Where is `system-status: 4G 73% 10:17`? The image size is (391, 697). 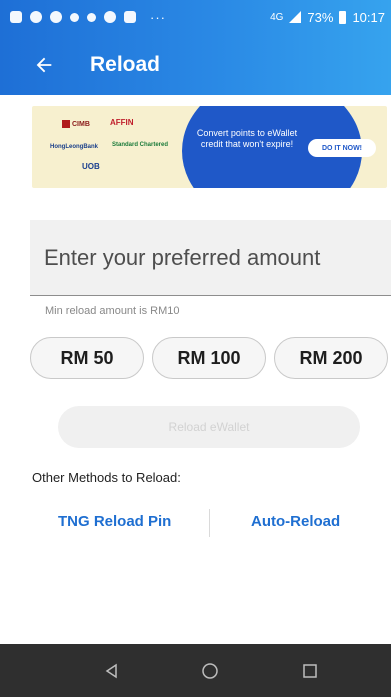 system-status: 4G 73% 10:17 is located at coordinates (327, 17).